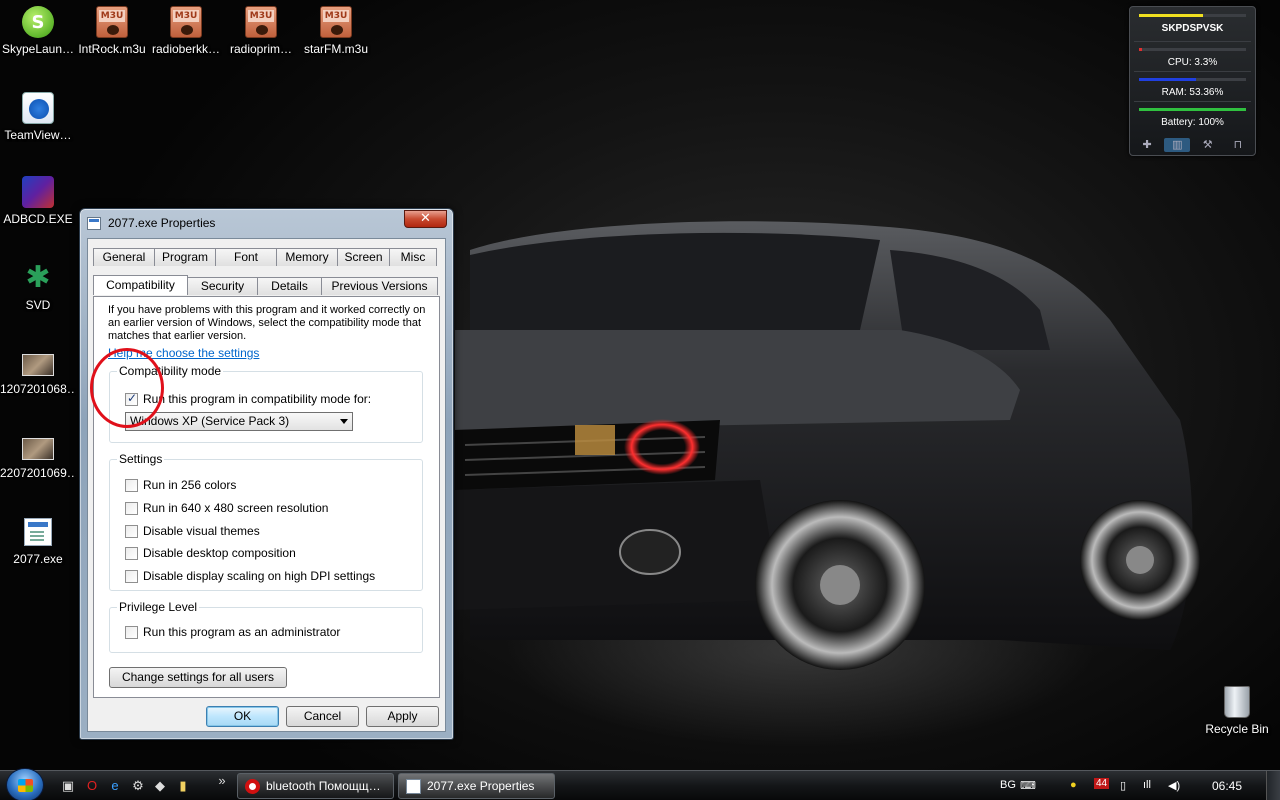 Image resolution: width=1280 pixels, height=800 pixels. I want to click on tab-general: General, so click(124, 257).